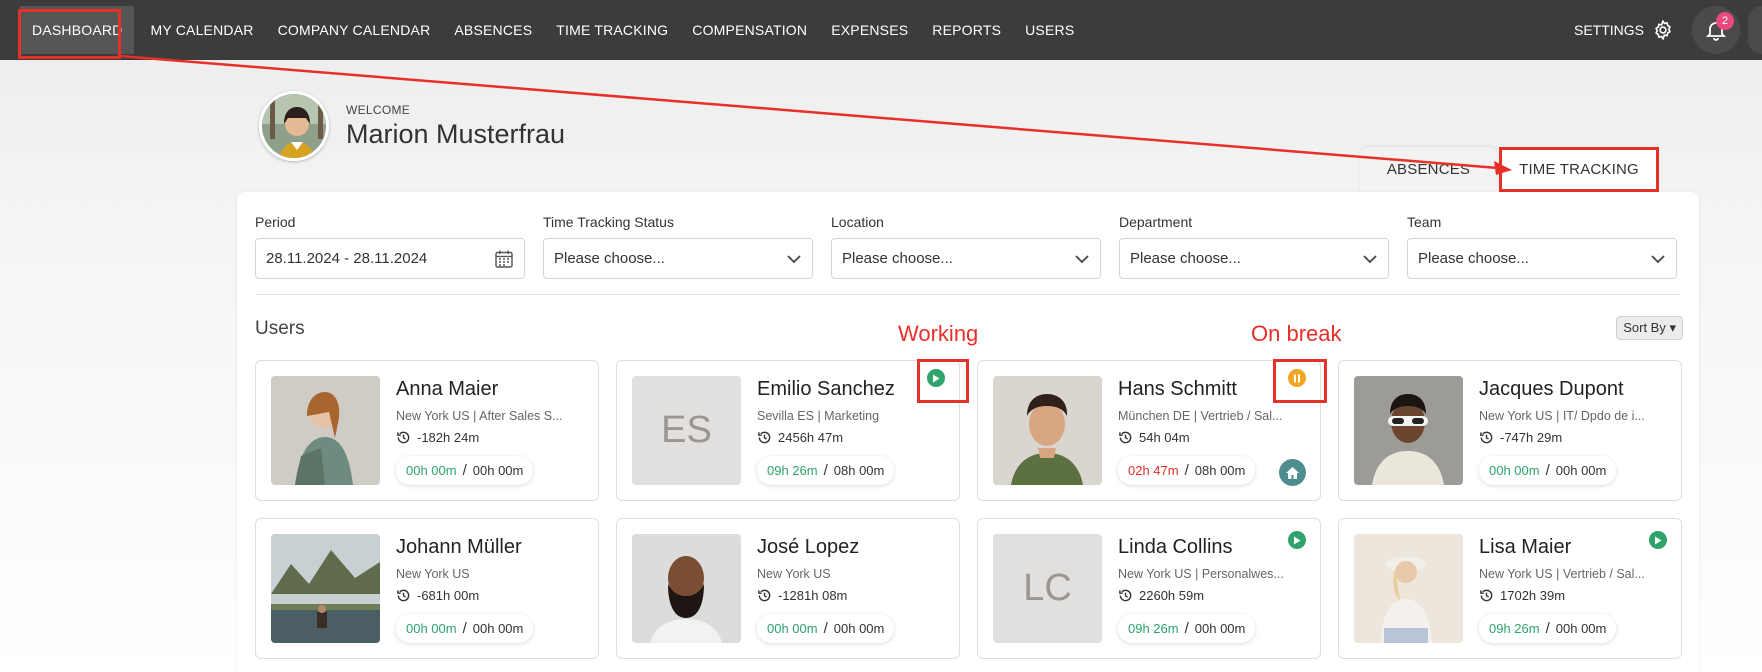 The image size is (1762, 672). What do you see at coordinates (325, 588) in the screenshot?
I see `user-photo` at bounding box center [325, 588].